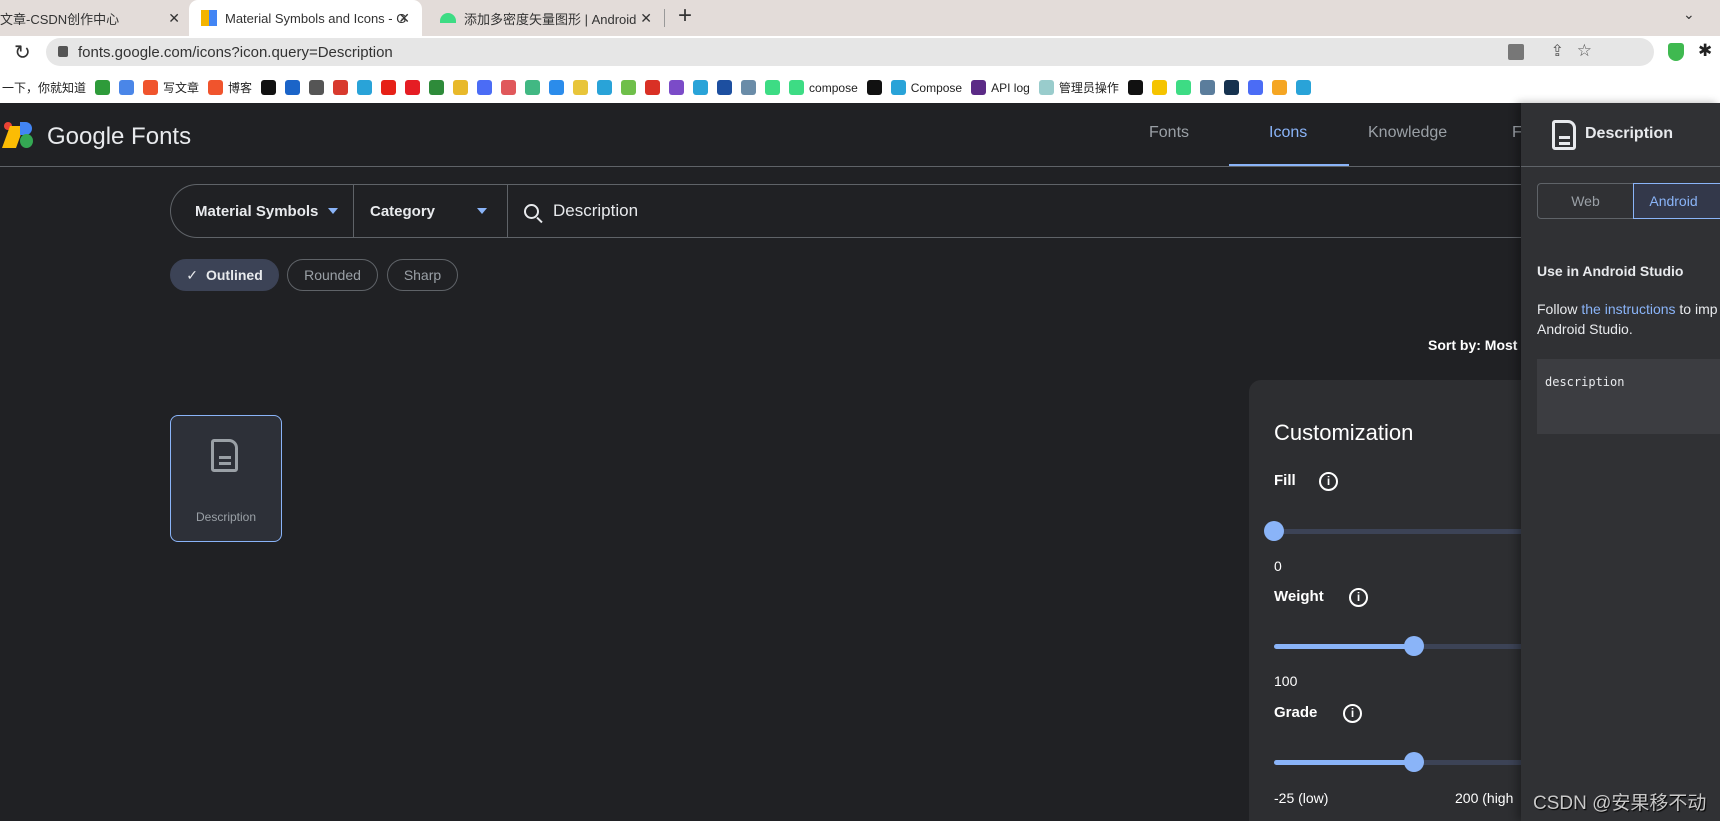 The height and width of the screenshot is (821, 1720). I want to click on fill-slider, so click(1409, 531).